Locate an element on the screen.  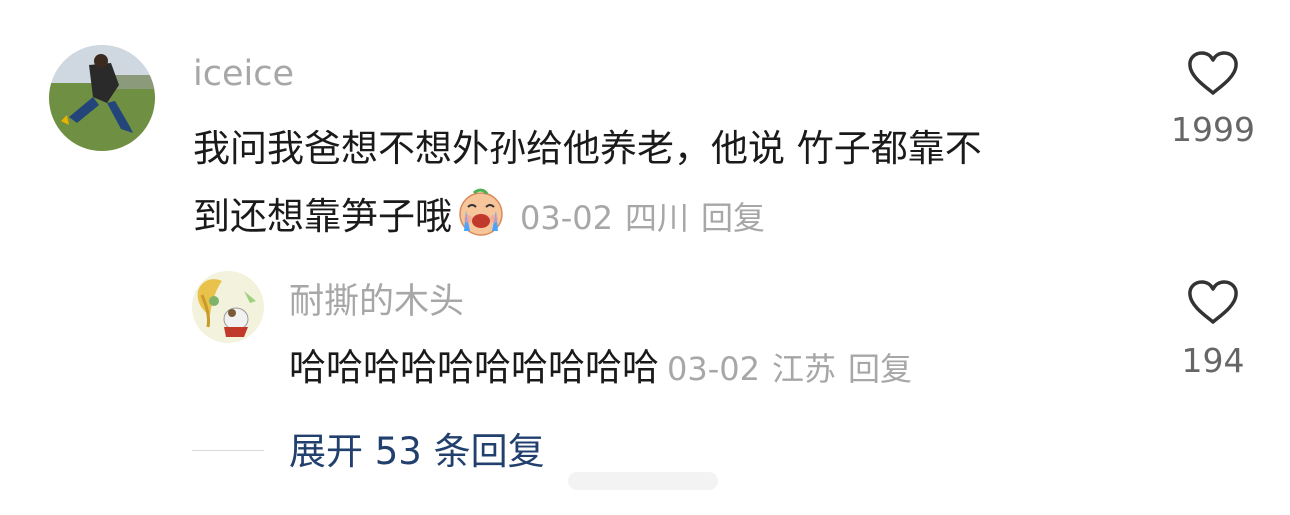
reply-meta: 03-02 江苏 回复 is located at coordinates (789, 369).